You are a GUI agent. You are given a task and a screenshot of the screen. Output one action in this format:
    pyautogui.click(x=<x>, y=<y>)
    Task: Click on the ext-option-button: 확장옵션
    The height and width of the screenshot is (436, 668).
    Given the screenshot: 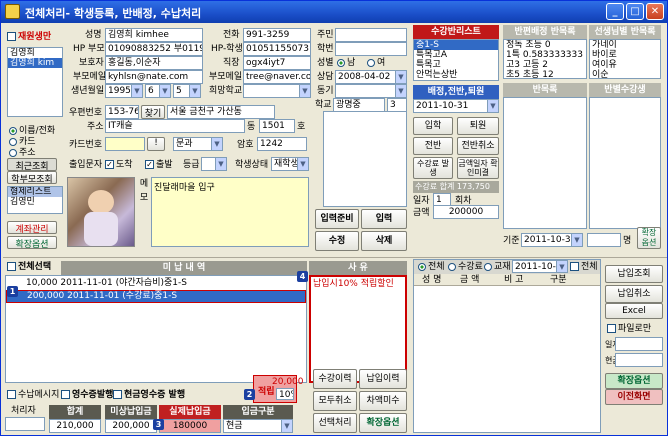 What is the action you would take?
    pyautogui.click(x=32, y=242)
    